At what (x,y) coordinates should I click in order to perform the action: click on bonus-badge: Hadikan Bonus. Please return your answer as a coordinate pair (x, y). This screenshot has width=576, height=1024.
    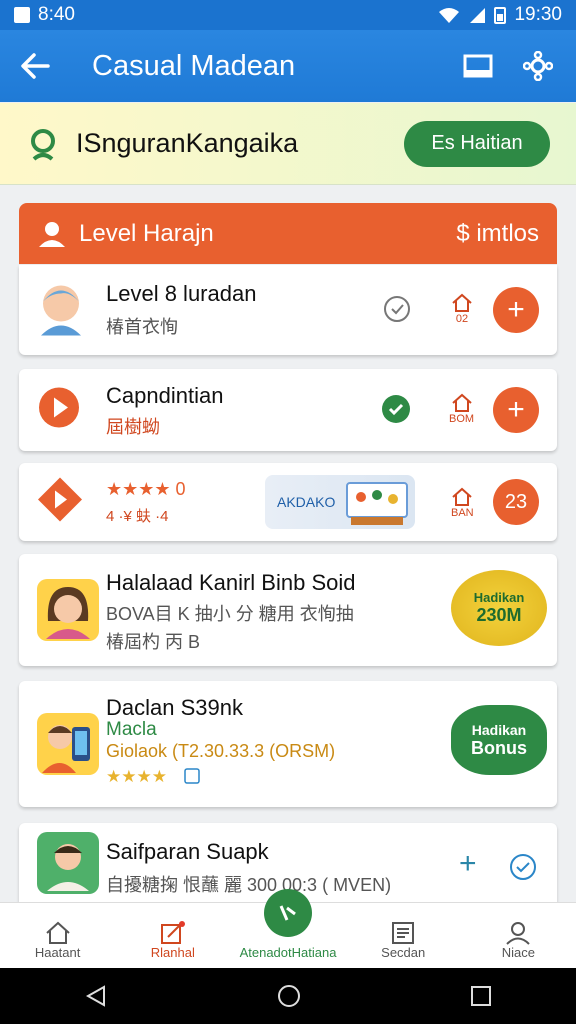
    Looking at the image, I should click on (499, 740).